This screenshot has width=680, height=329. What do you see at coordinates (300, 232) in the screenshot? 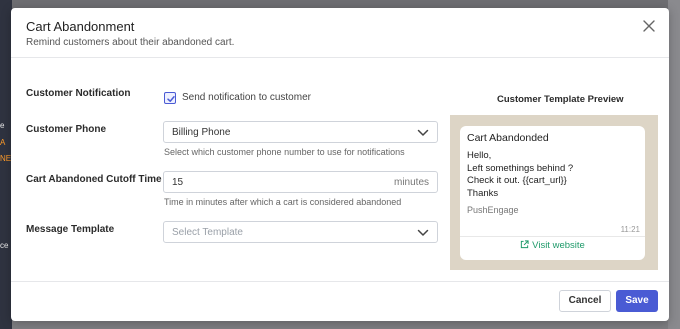
I see `message-template-select: Select Template` at bounding box center [300, 232].